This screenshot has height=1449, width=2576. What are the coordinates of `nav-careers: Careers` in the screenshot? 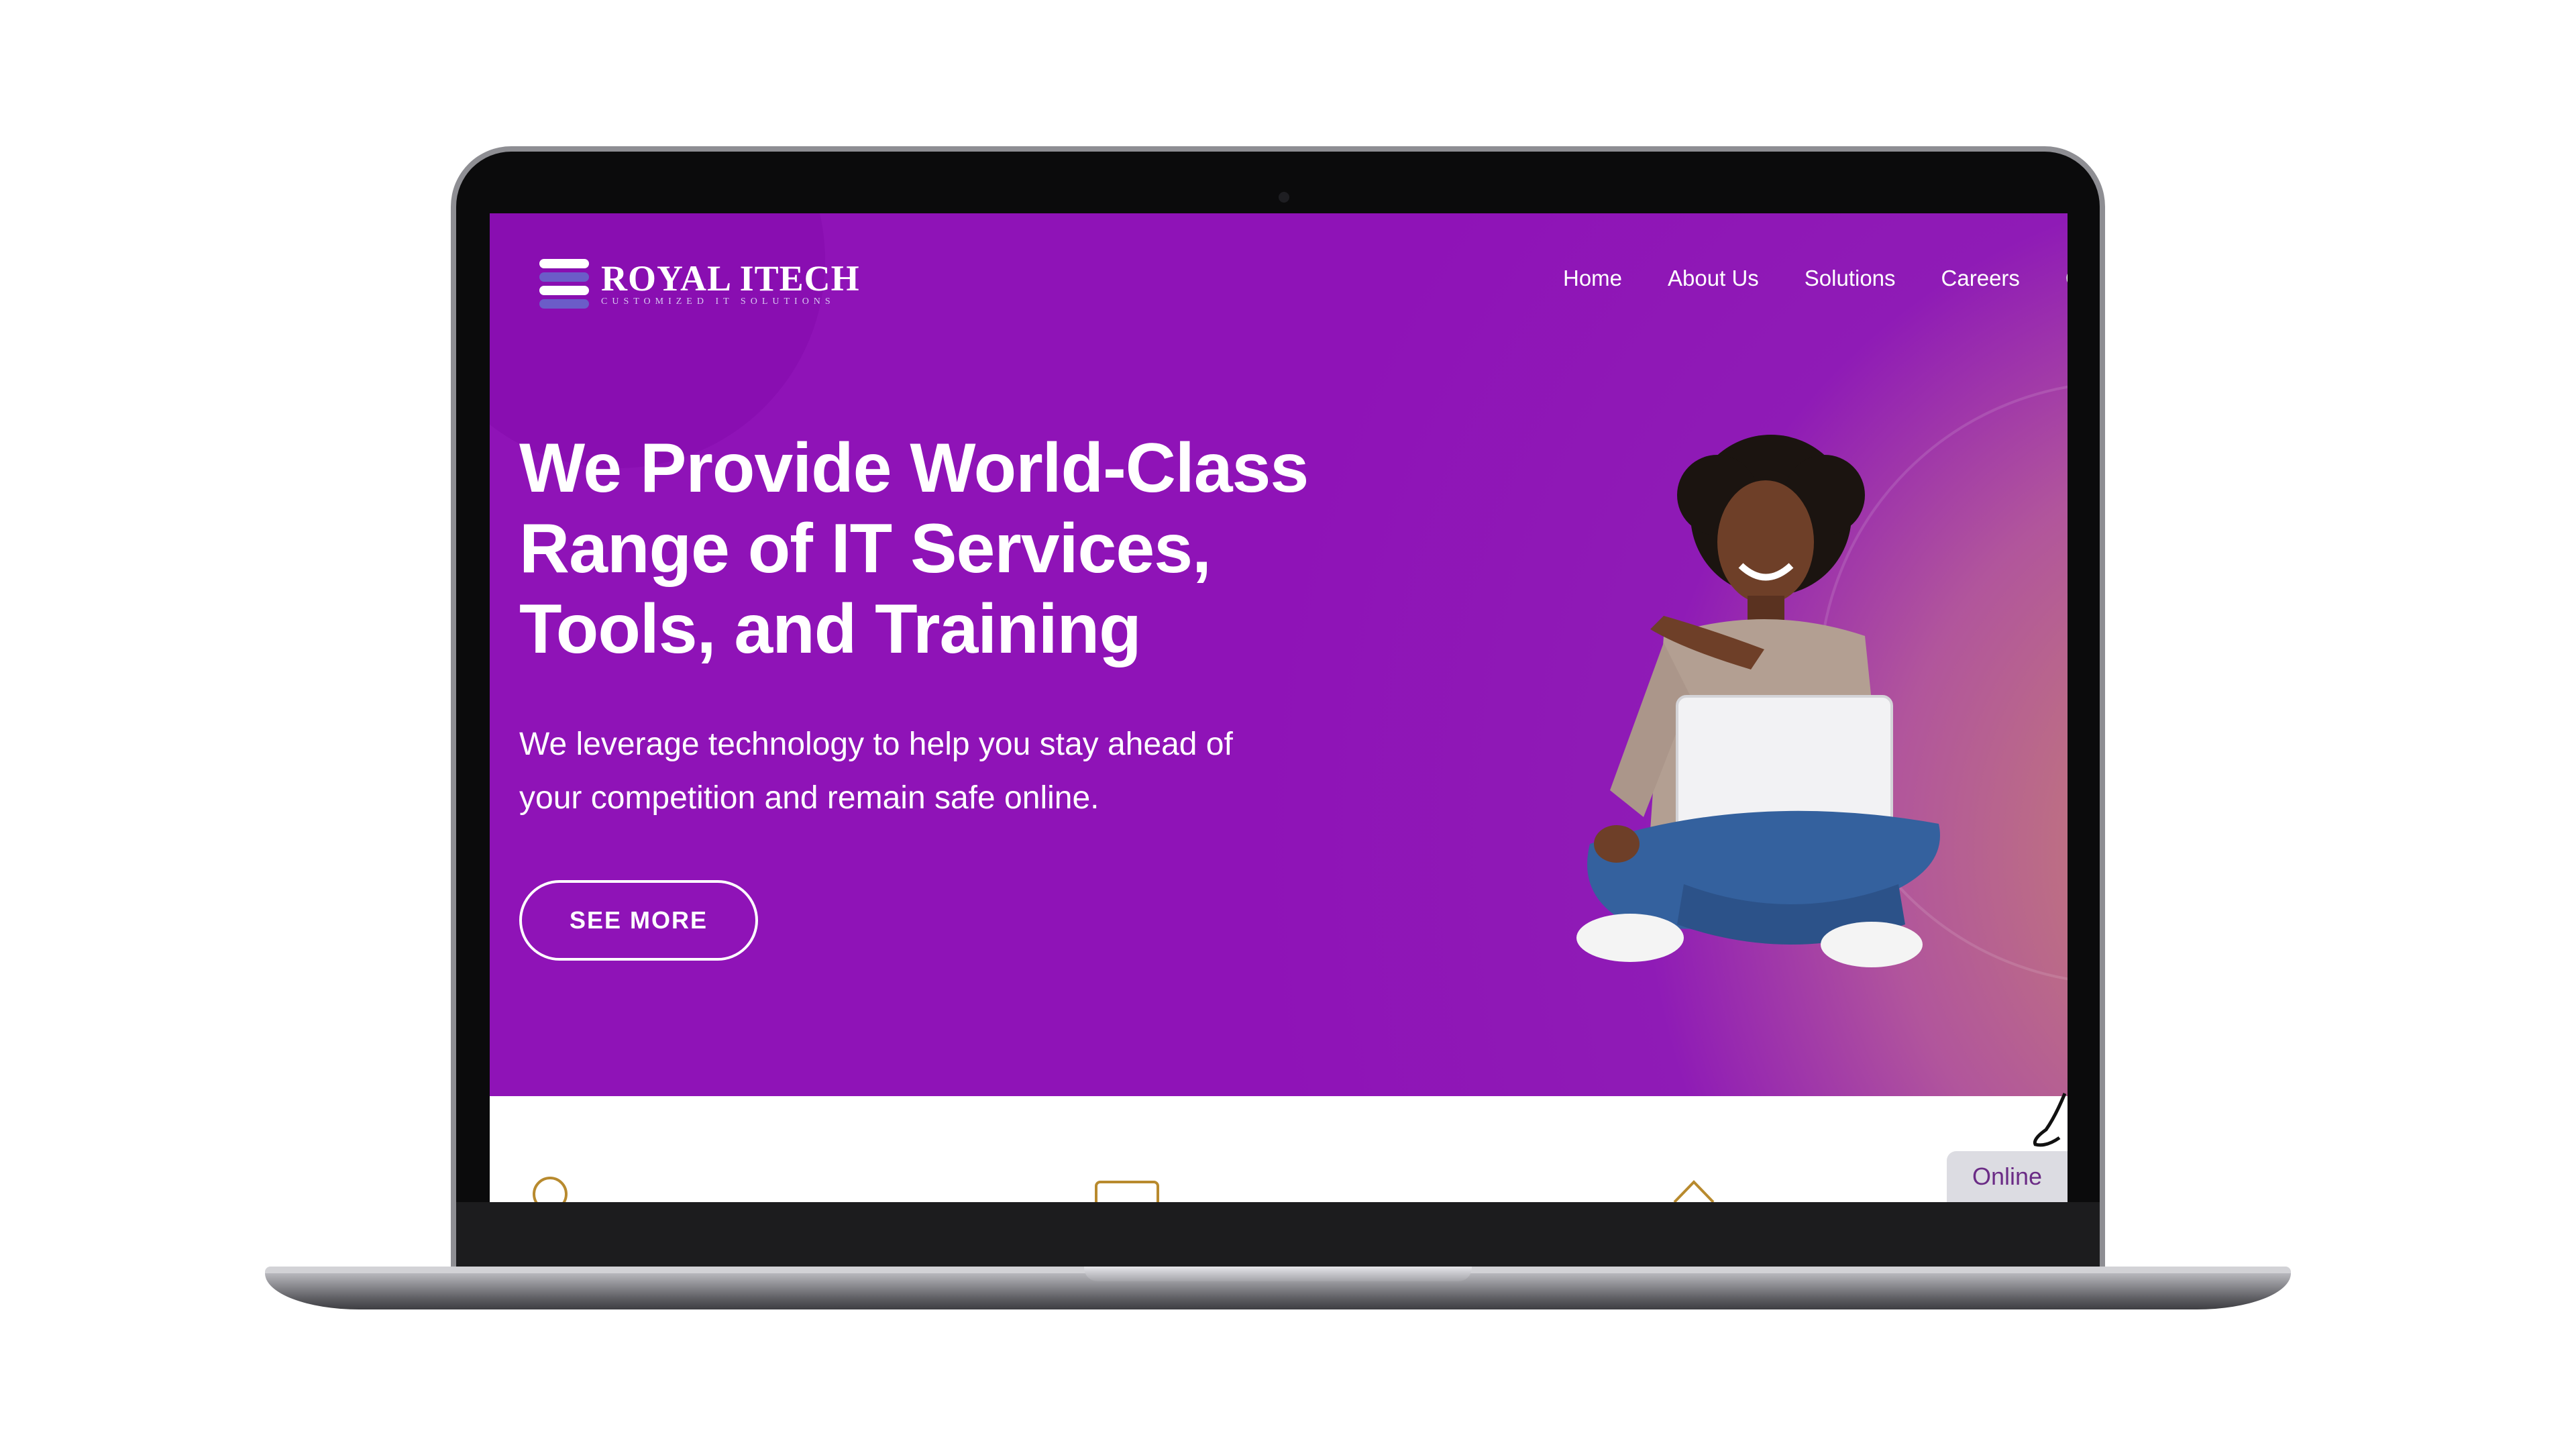 It's located at (1980, 278).